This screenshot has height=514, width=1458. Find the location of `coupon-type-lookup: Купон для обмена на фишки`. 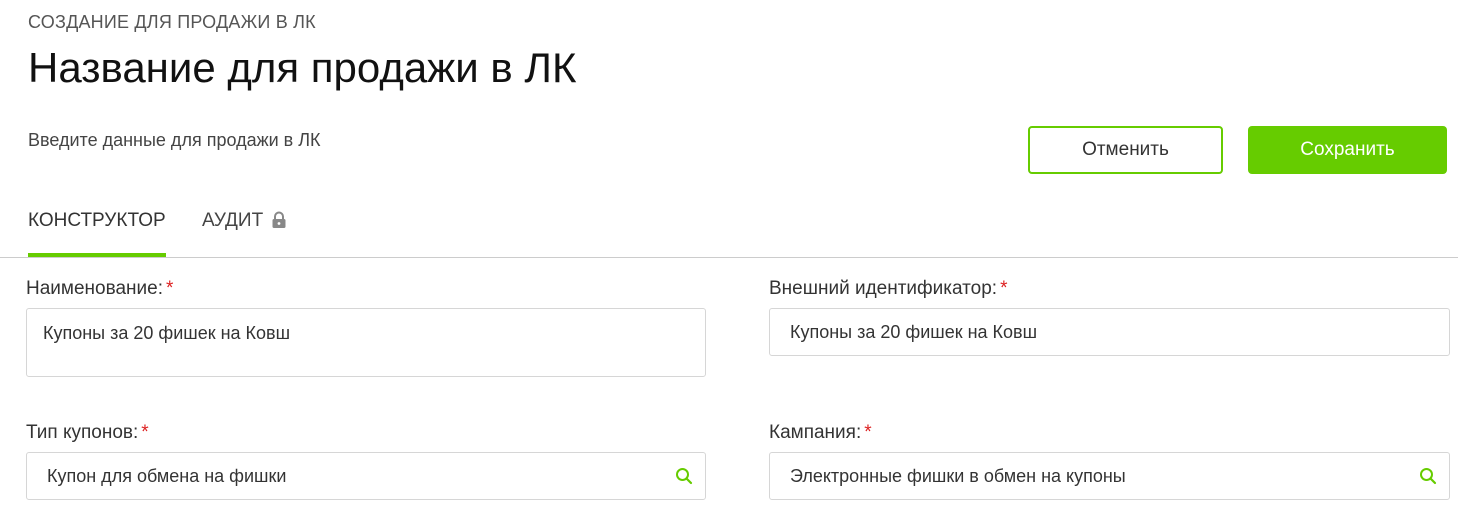

coupon-type-lookup: Купон для обмена на фишки is located at coordinates (366, 476).